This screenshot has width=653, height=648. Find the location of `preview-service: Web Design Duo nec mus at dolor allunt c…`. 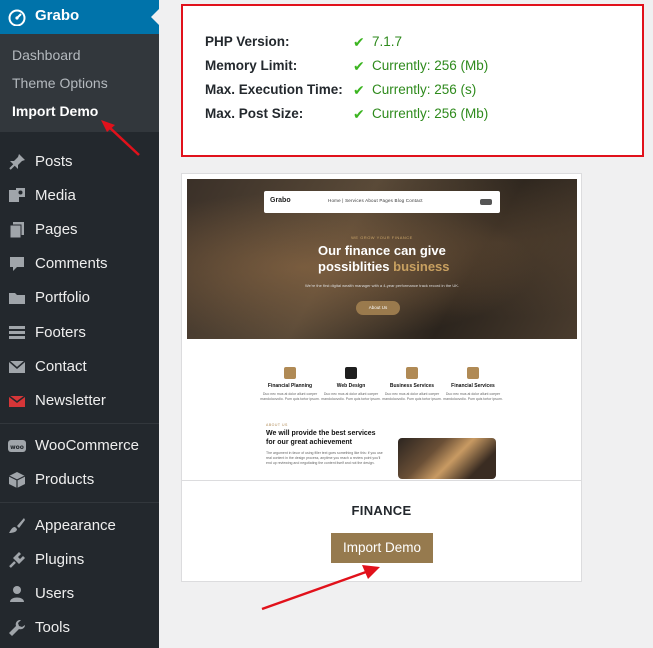

preview-service: Web Design Duo nec mus at dolor allunt c… is located at coordinates (351, 384).